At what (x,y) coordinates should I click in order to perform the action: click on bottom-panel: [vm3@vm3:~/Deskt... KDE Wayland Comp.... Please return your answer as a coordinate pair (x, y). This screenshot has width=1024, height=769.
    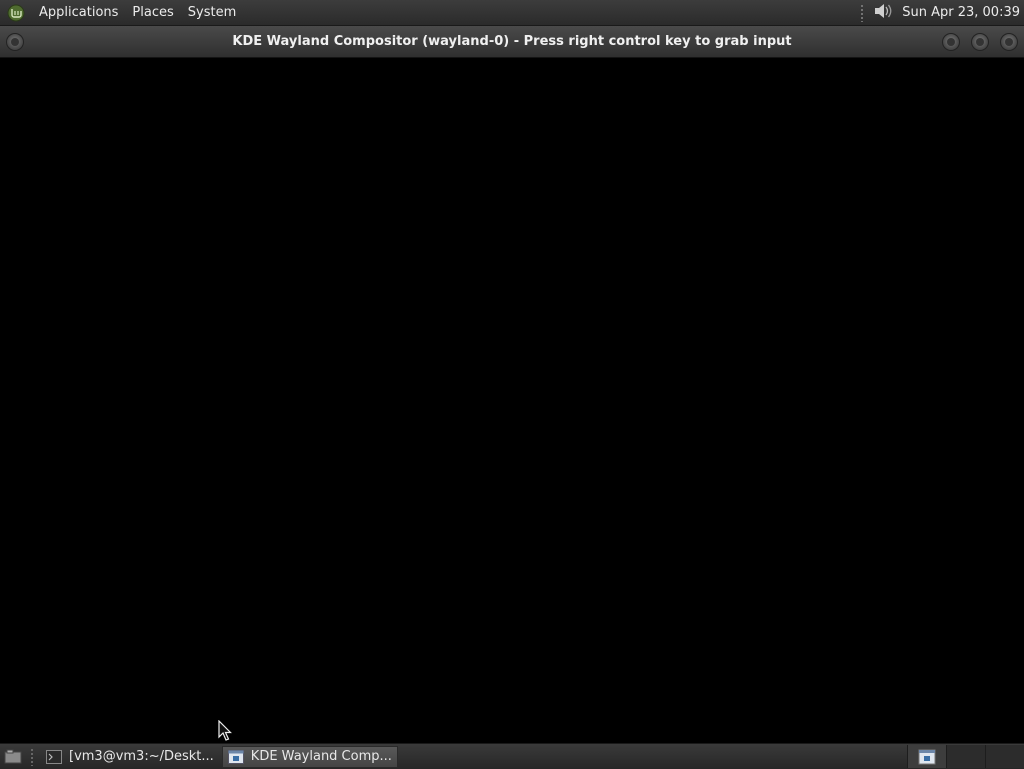
    Looking at the image, I should click on (512, 756).